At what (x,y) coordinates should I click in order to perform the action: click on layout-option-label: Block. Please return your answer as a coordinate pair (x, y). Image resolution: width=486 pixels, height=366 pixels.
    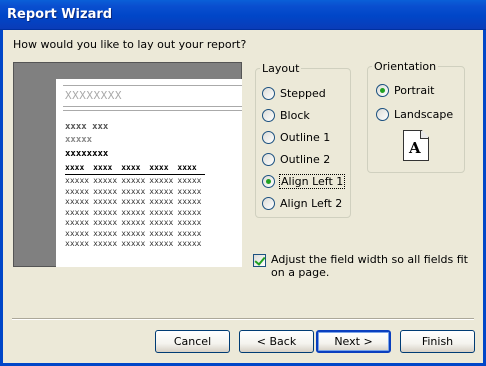
    Looking at the image, I should click on (295, 115).